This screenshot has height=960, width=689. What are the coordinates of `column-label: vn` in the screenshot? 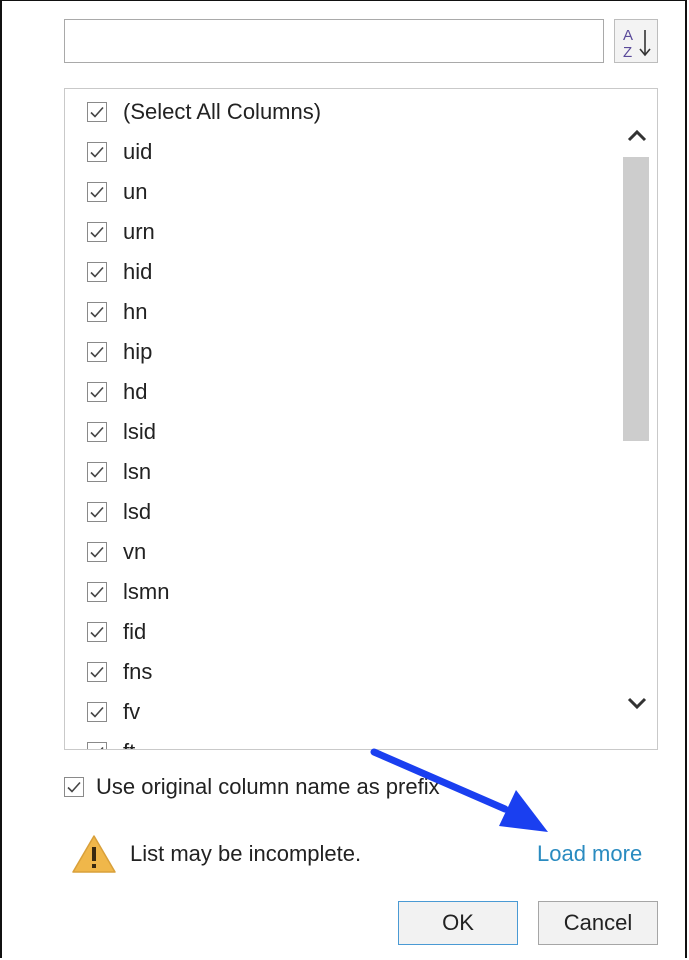 It's located at (135, 551).